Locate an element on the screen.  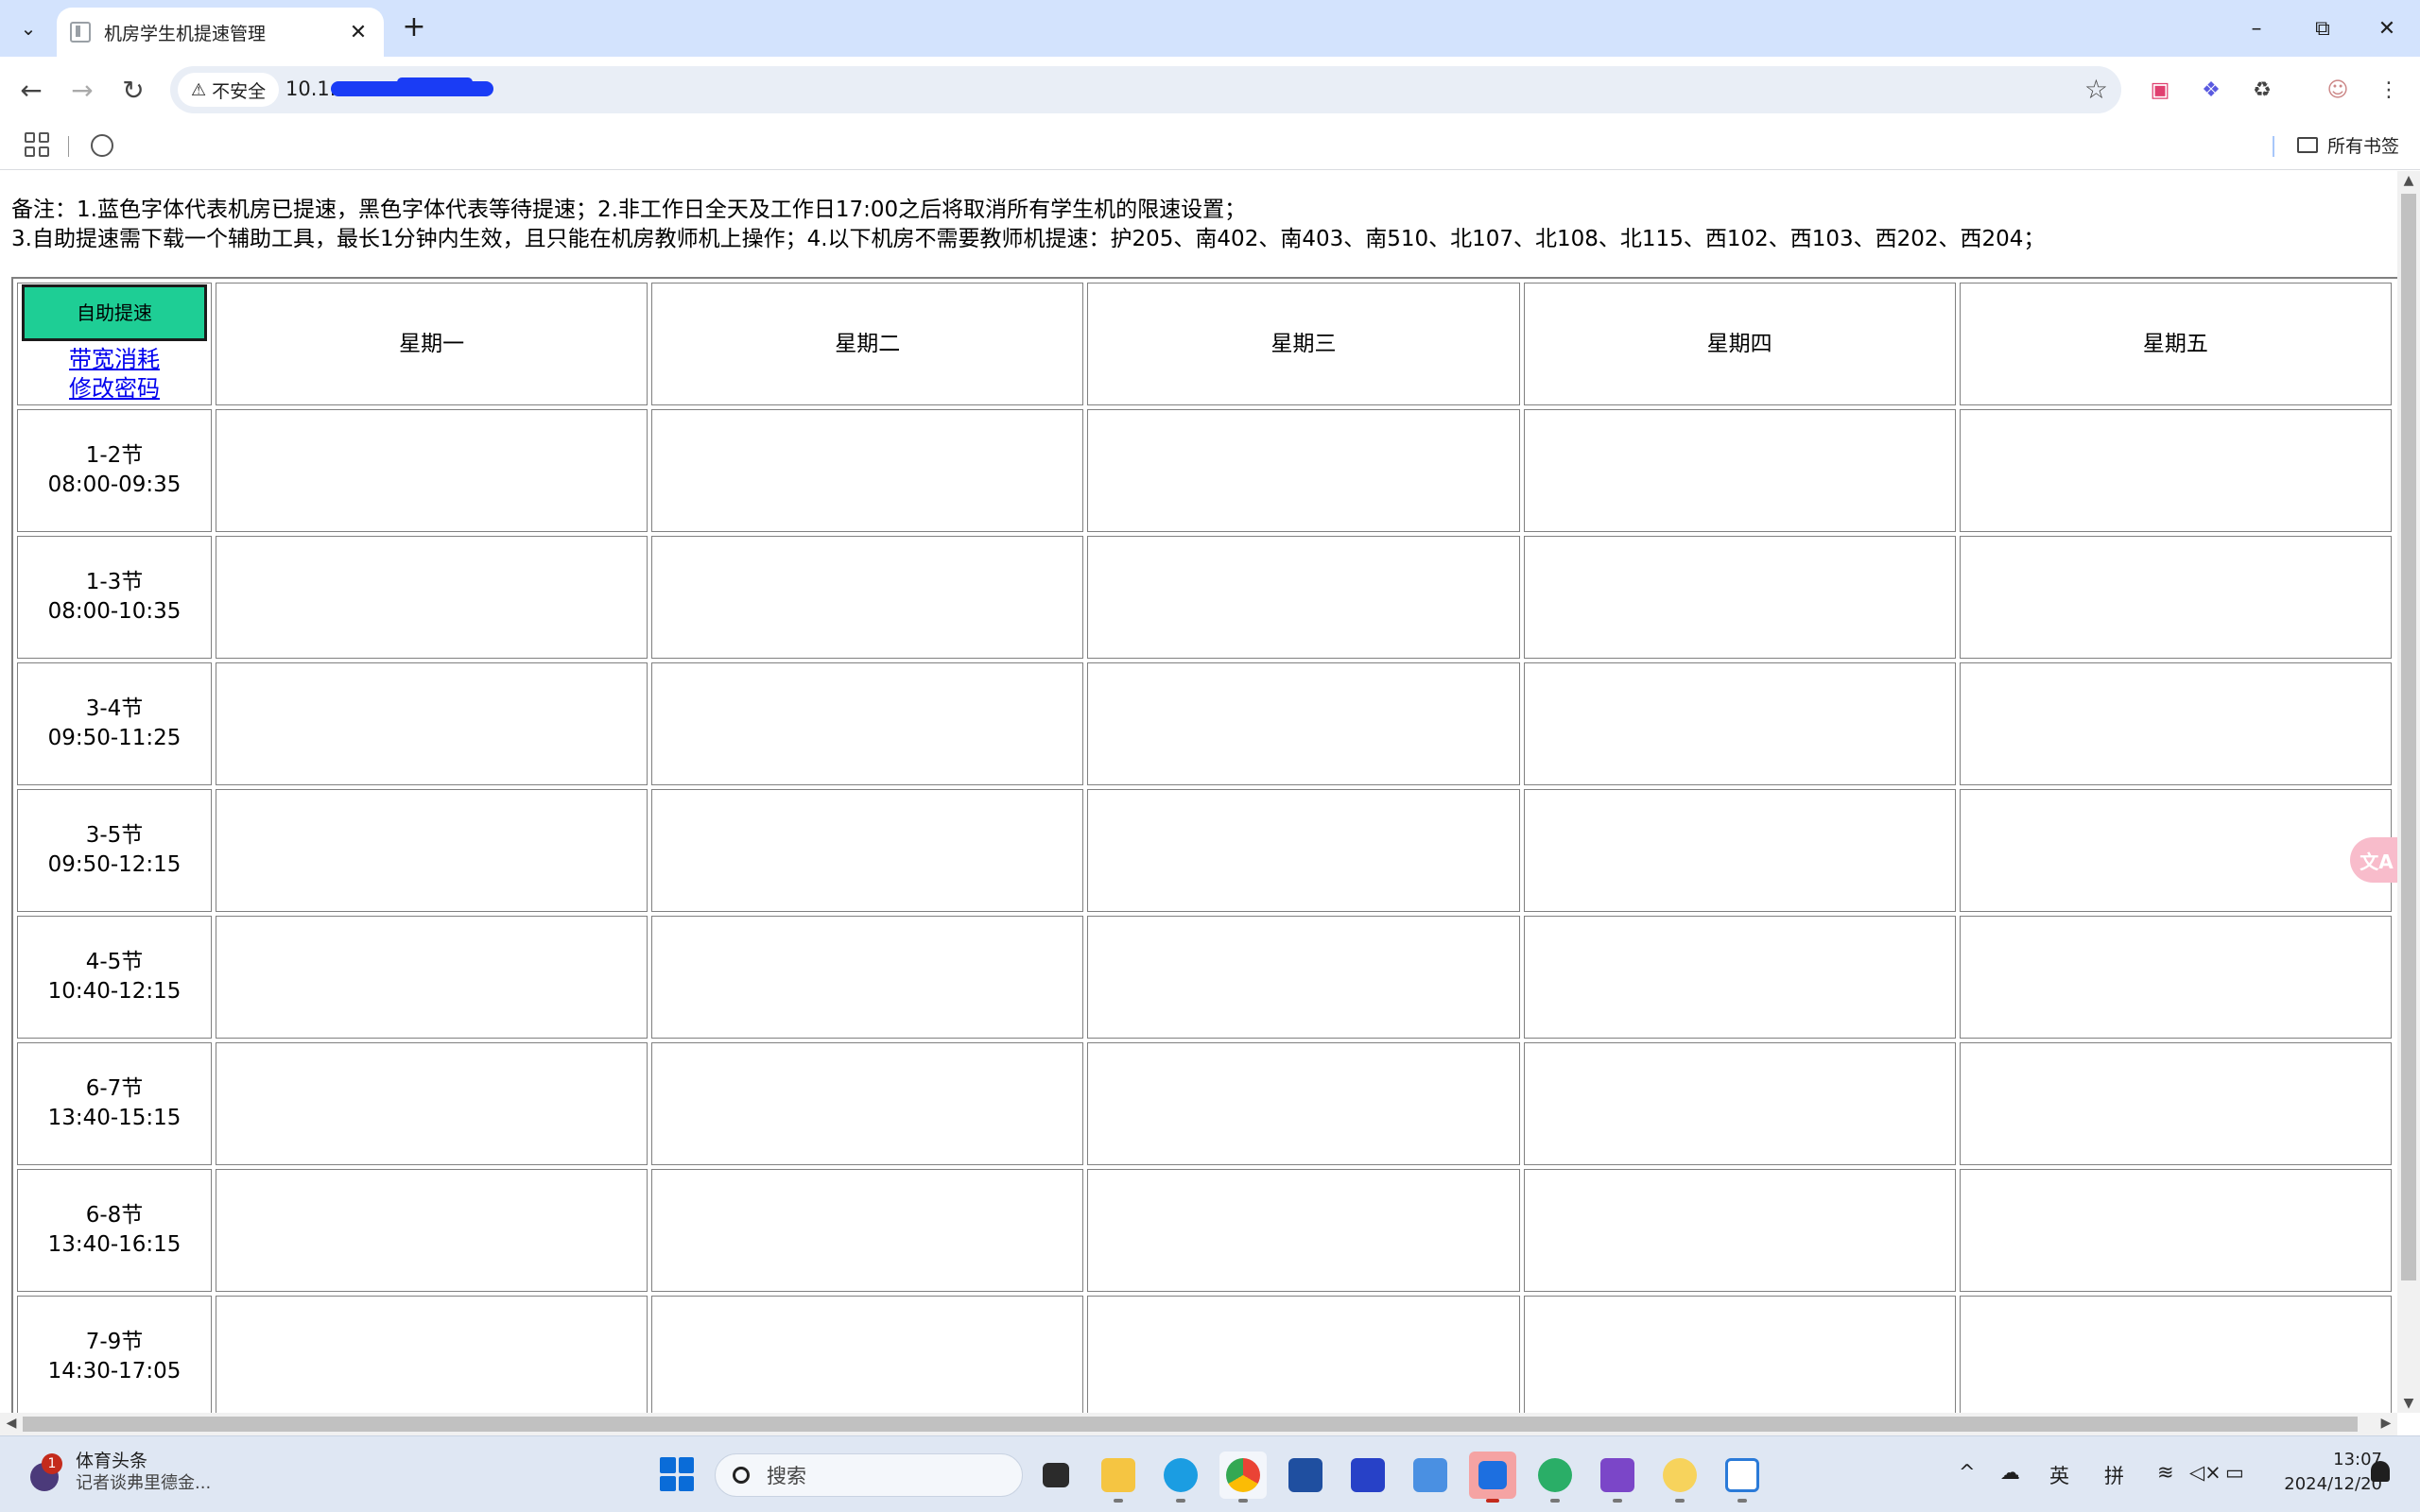
active-tab: 机房学生机提速管理 ✕ is located at coordinates (220, 32).